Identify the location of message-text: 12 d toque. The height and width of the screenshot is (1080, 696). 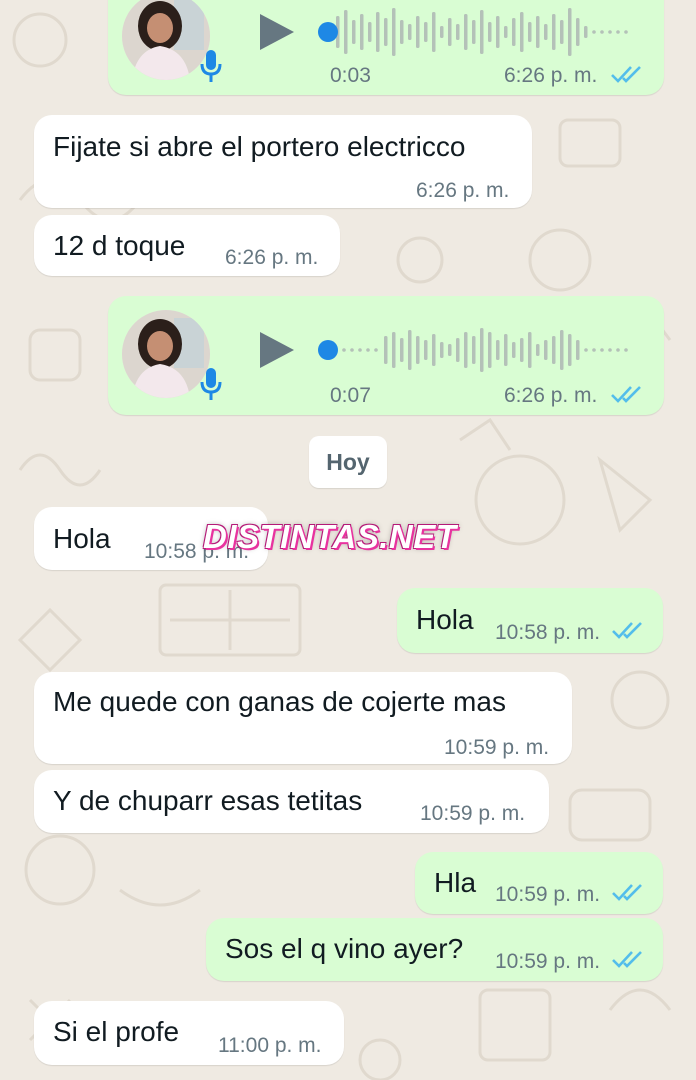
(119, 245).